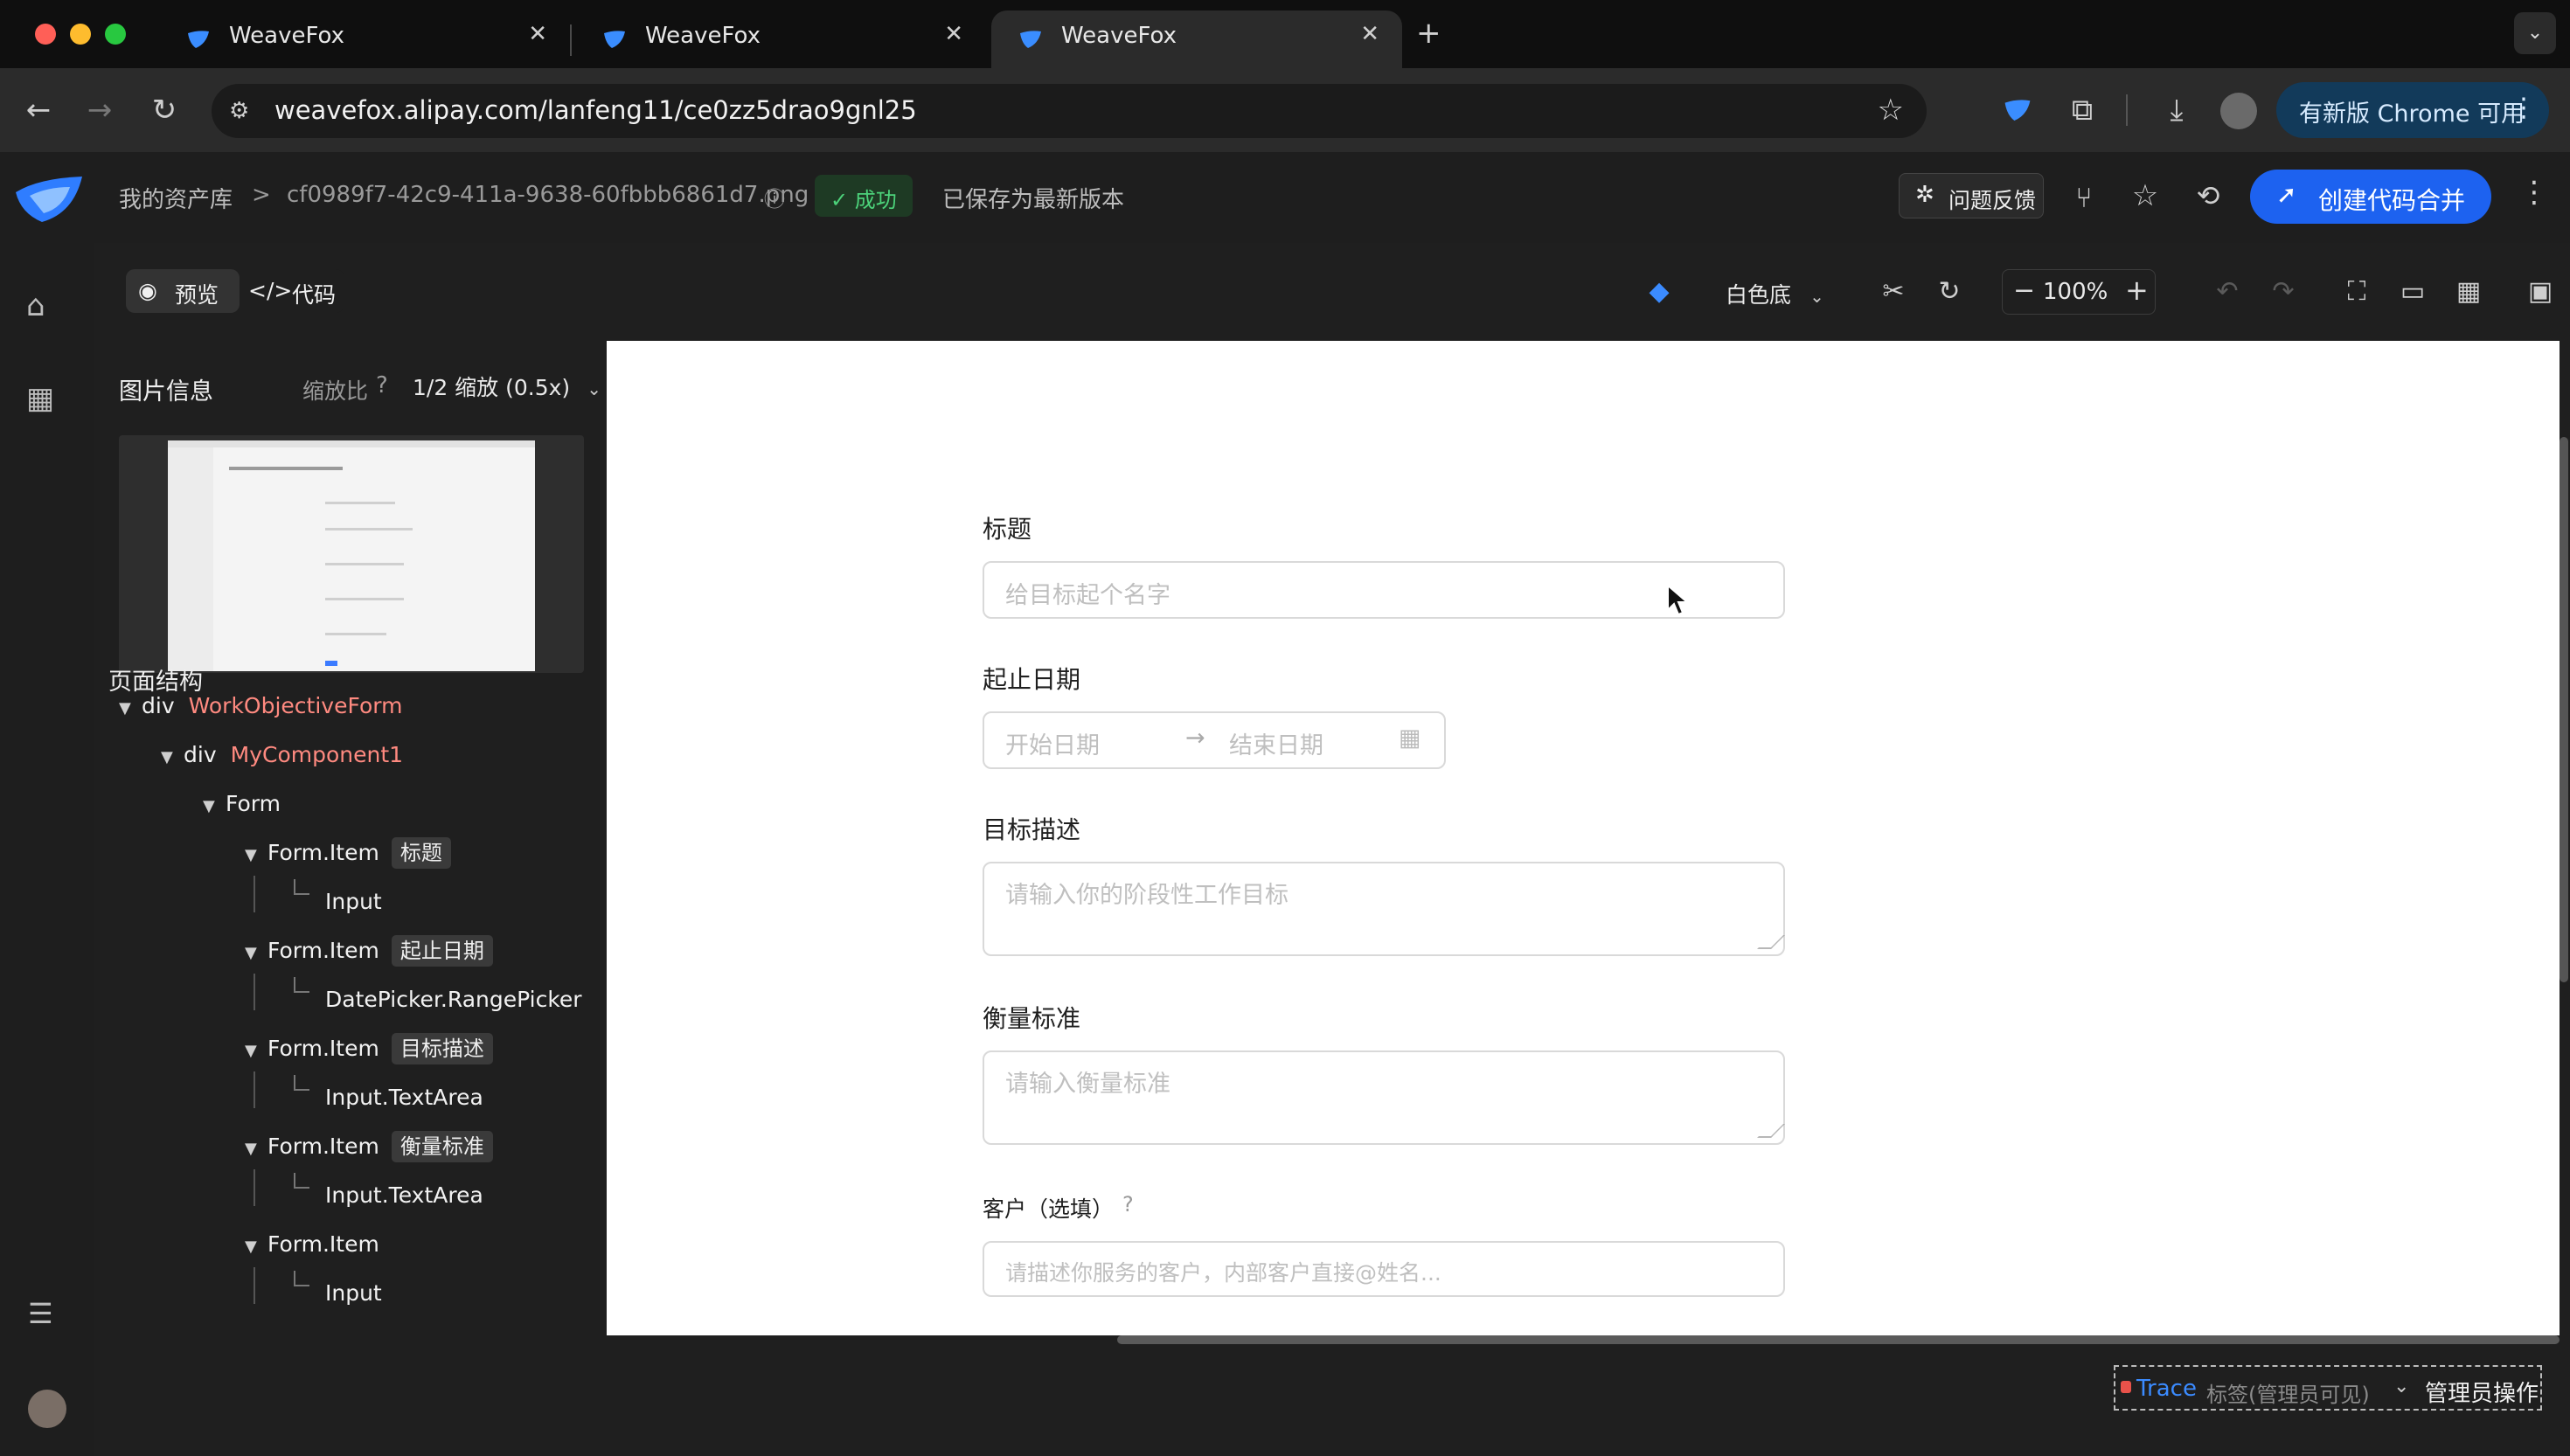 This screenshot has height=1456, width=2570. Describe the element at coordinates (1588, 292) in the screenshot. I see `canvas-toolbar: ◆ 白色底 ⌄ ✂ ↻ − 100% + ↶ ↷ ⛶ ▭ ▦ ▣` at that location.